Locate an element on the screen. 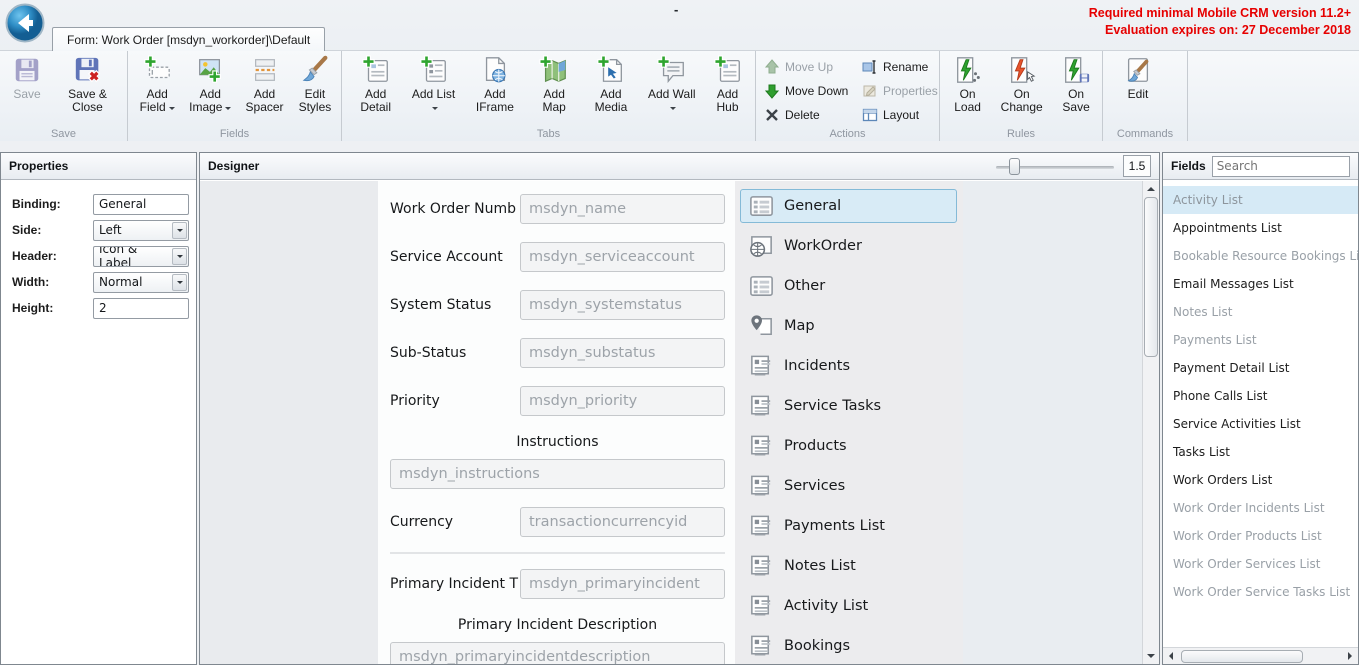 The width and height of the screenshot is (1359, 665). ribbon-group-commands: Edit Commands is located at coordinates (1145, 96).